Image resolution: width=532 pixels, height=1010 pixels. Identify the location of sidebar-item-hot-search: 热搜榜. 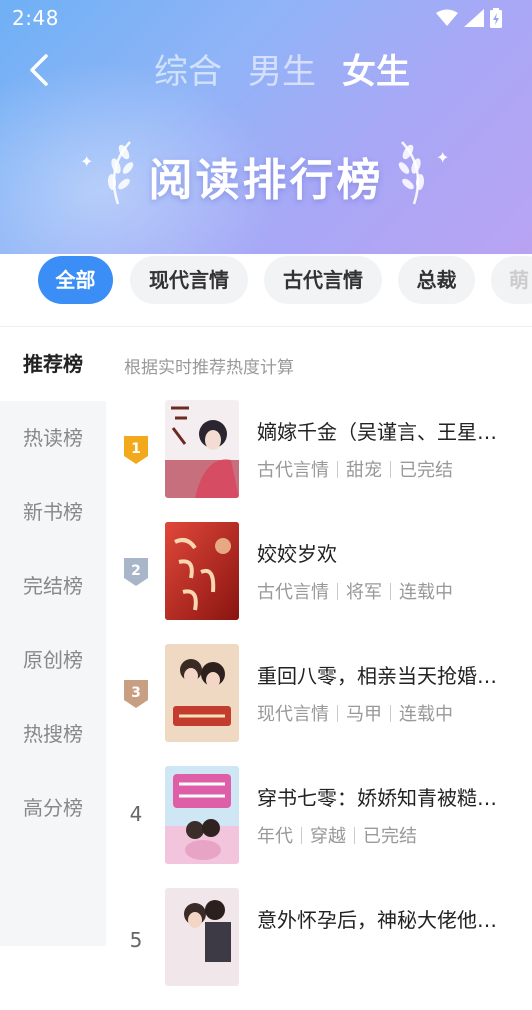
(53, 734).